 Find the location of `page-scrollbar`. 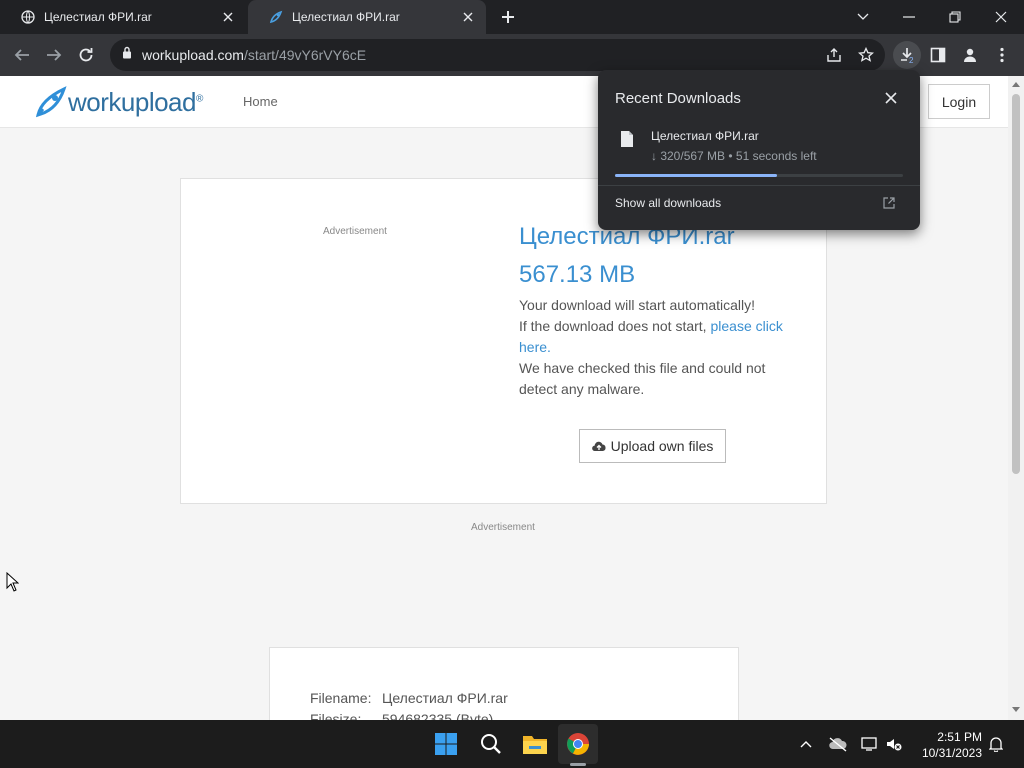

page-scrollbar is located at coordinates (1016, 398).